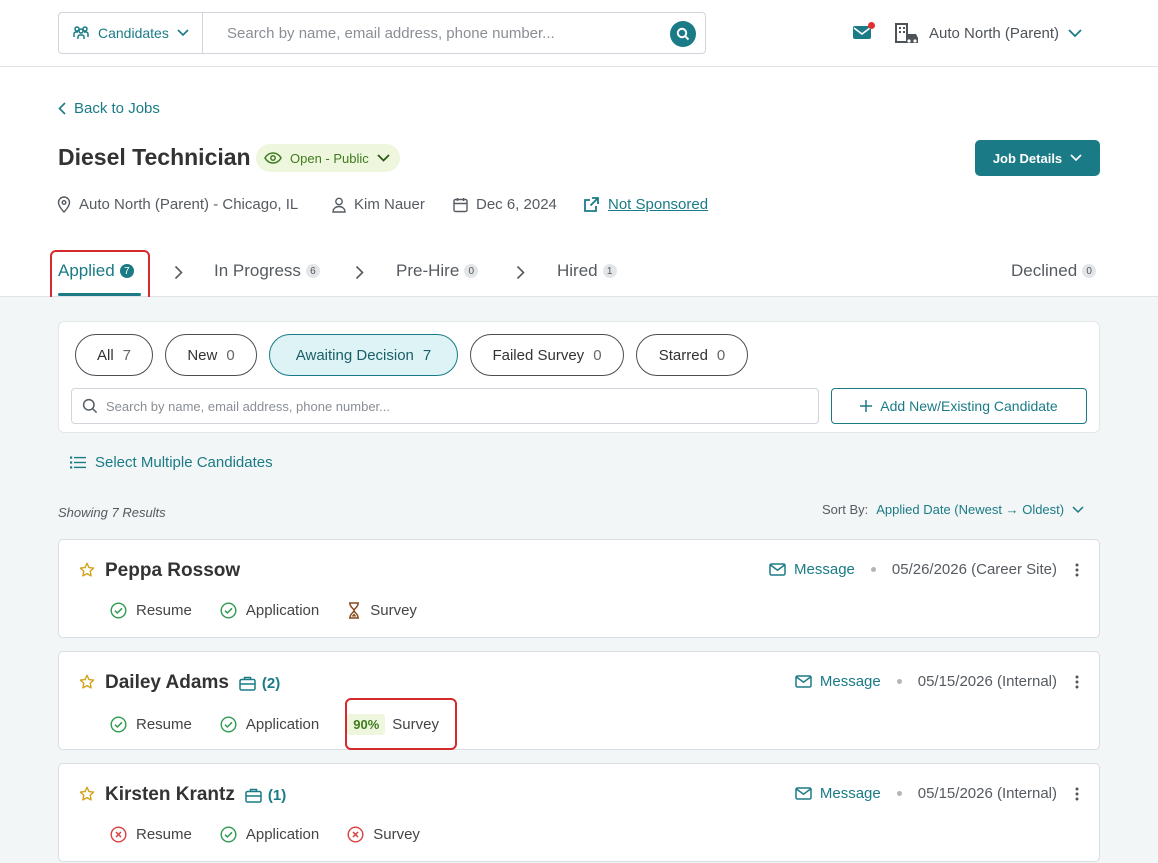 This screenshot has height=863, width=1158. Describe the element at coordinates (170, 795) in the screenshot. I see `candidate-name: Kirsten Krantz` at that location.